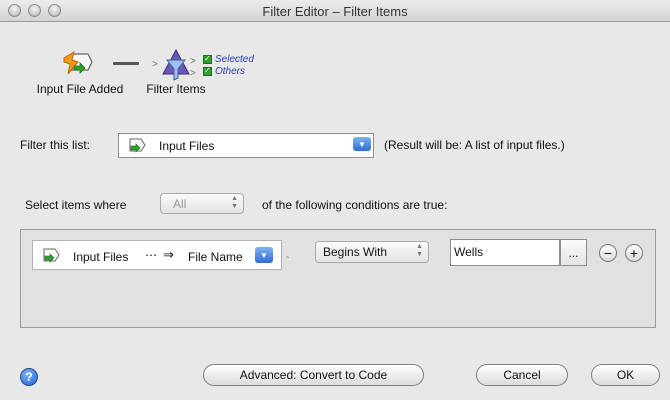 The width and height of the screenshot is (670, 400). I want to click on add-condition-button: +, so click(634, 253).